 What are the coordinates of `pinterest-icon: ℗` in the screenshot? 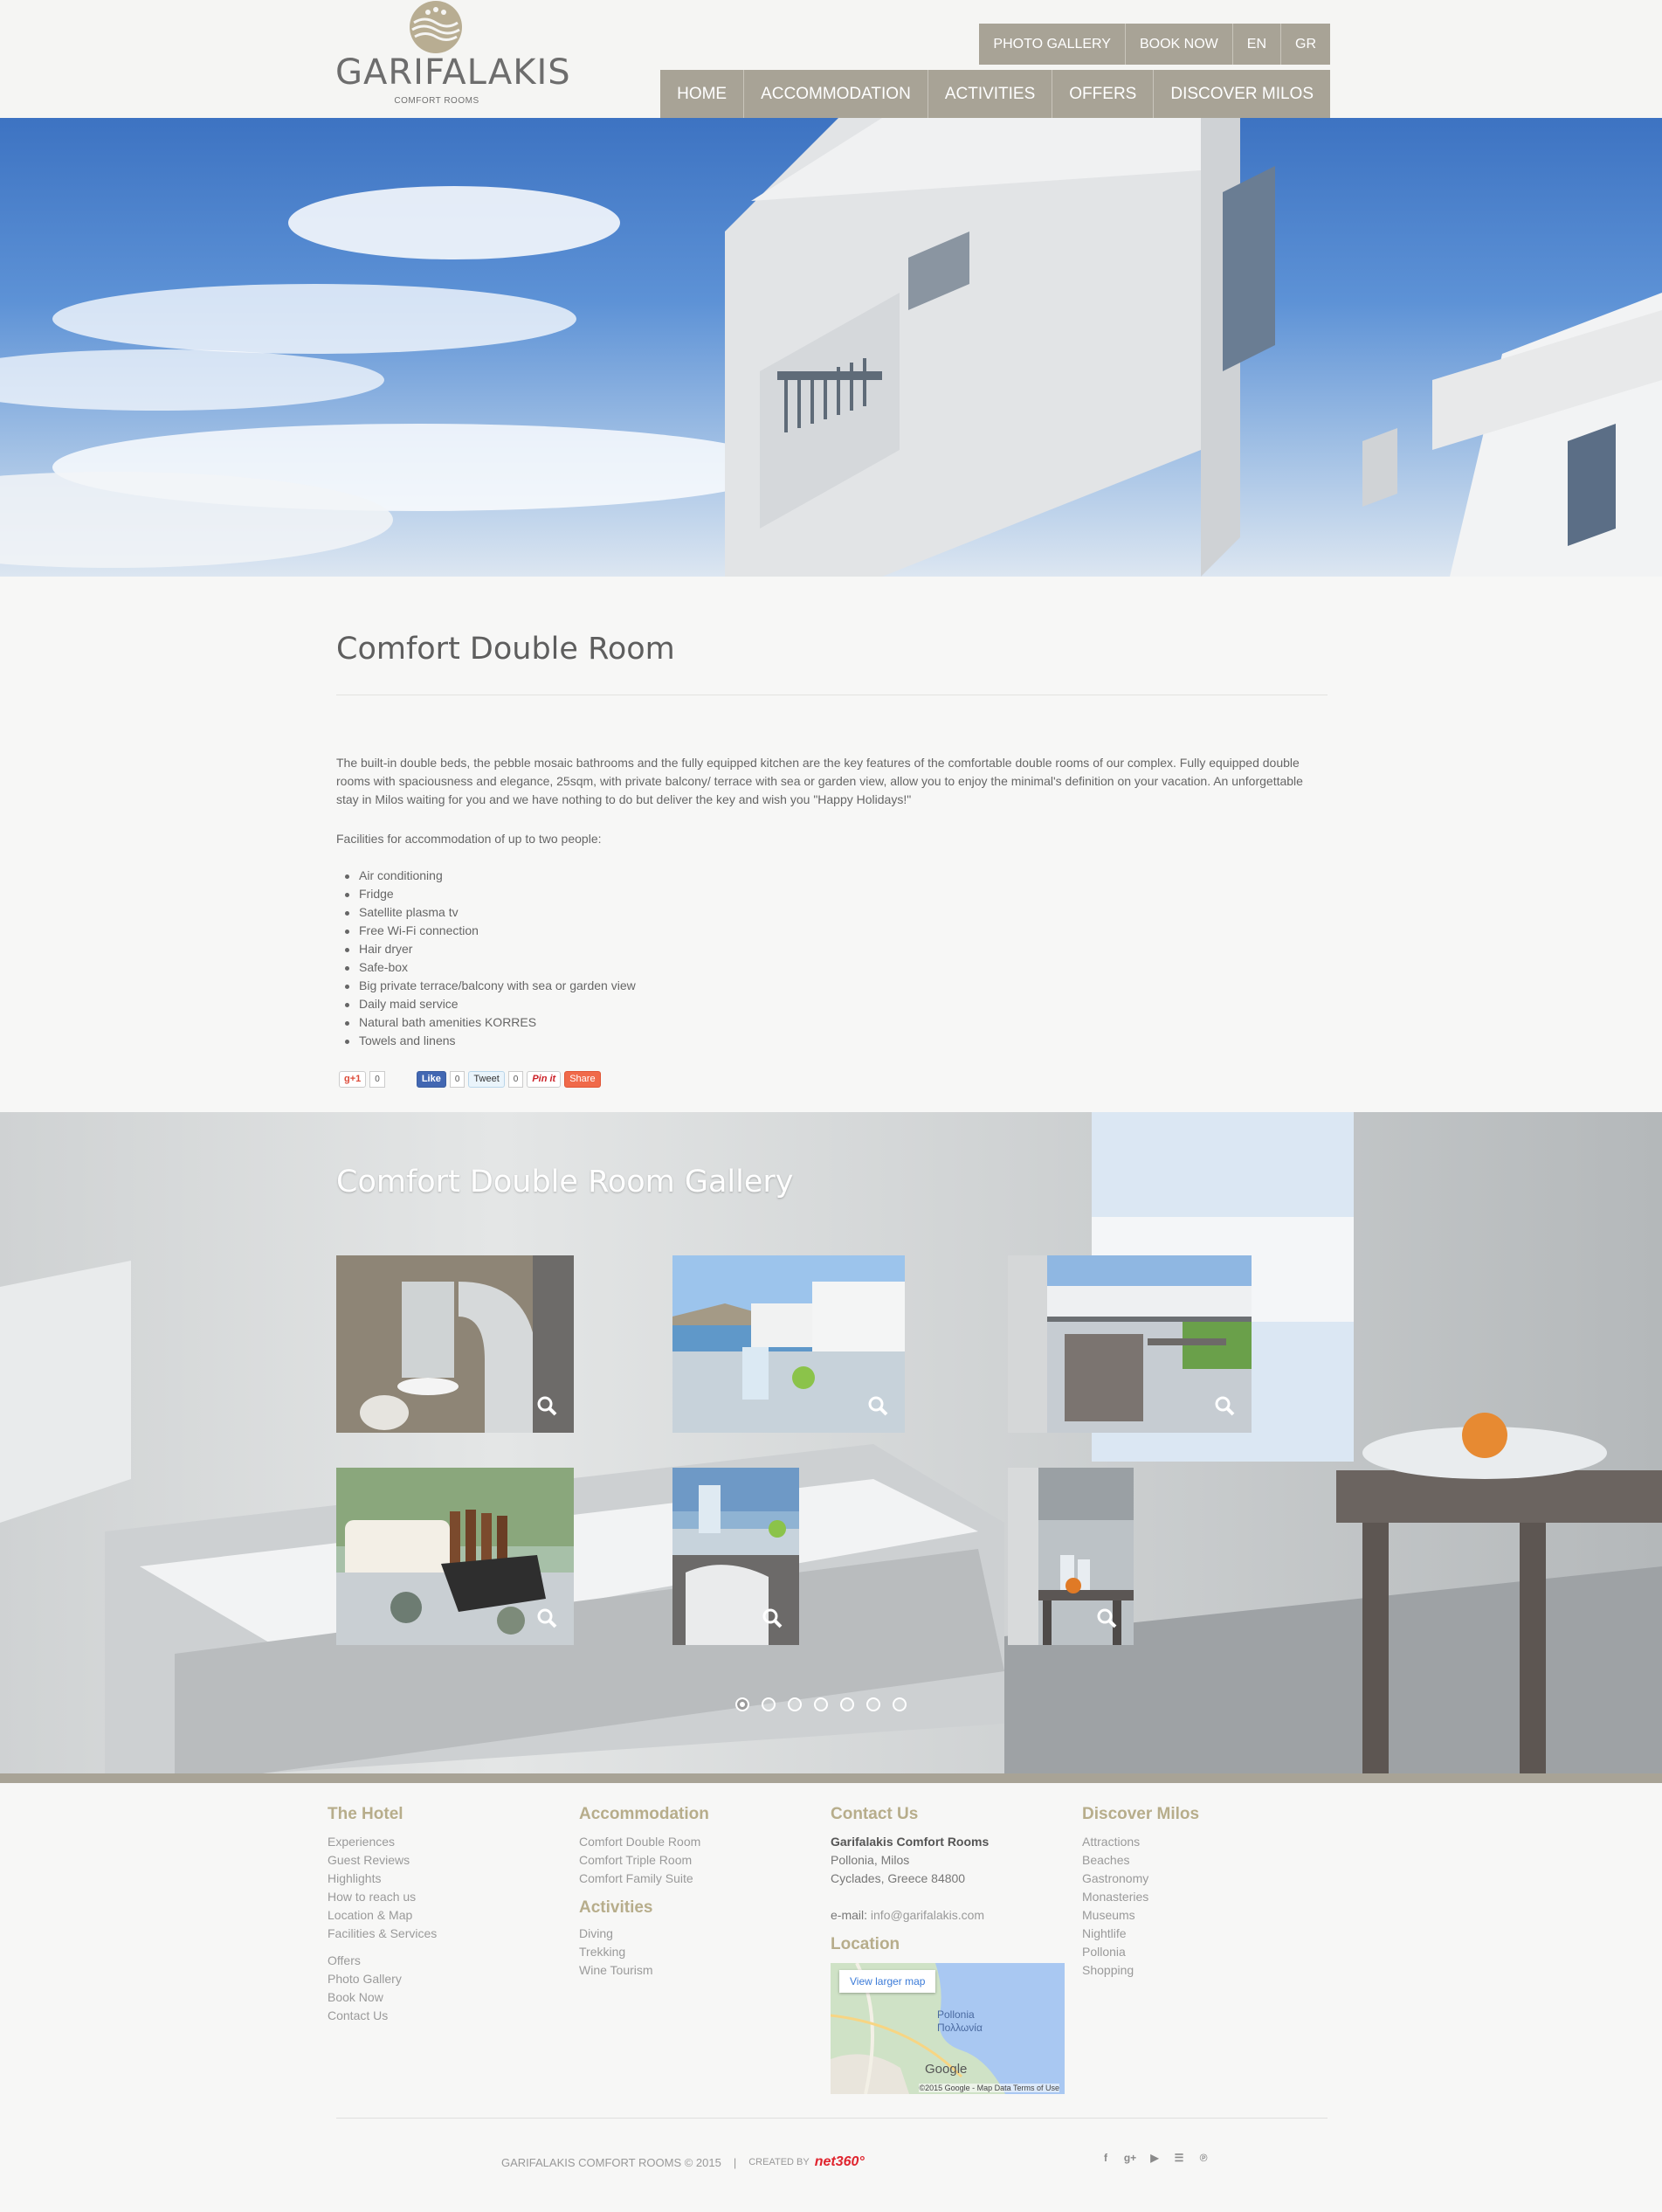 It's located at (1203, 2158).